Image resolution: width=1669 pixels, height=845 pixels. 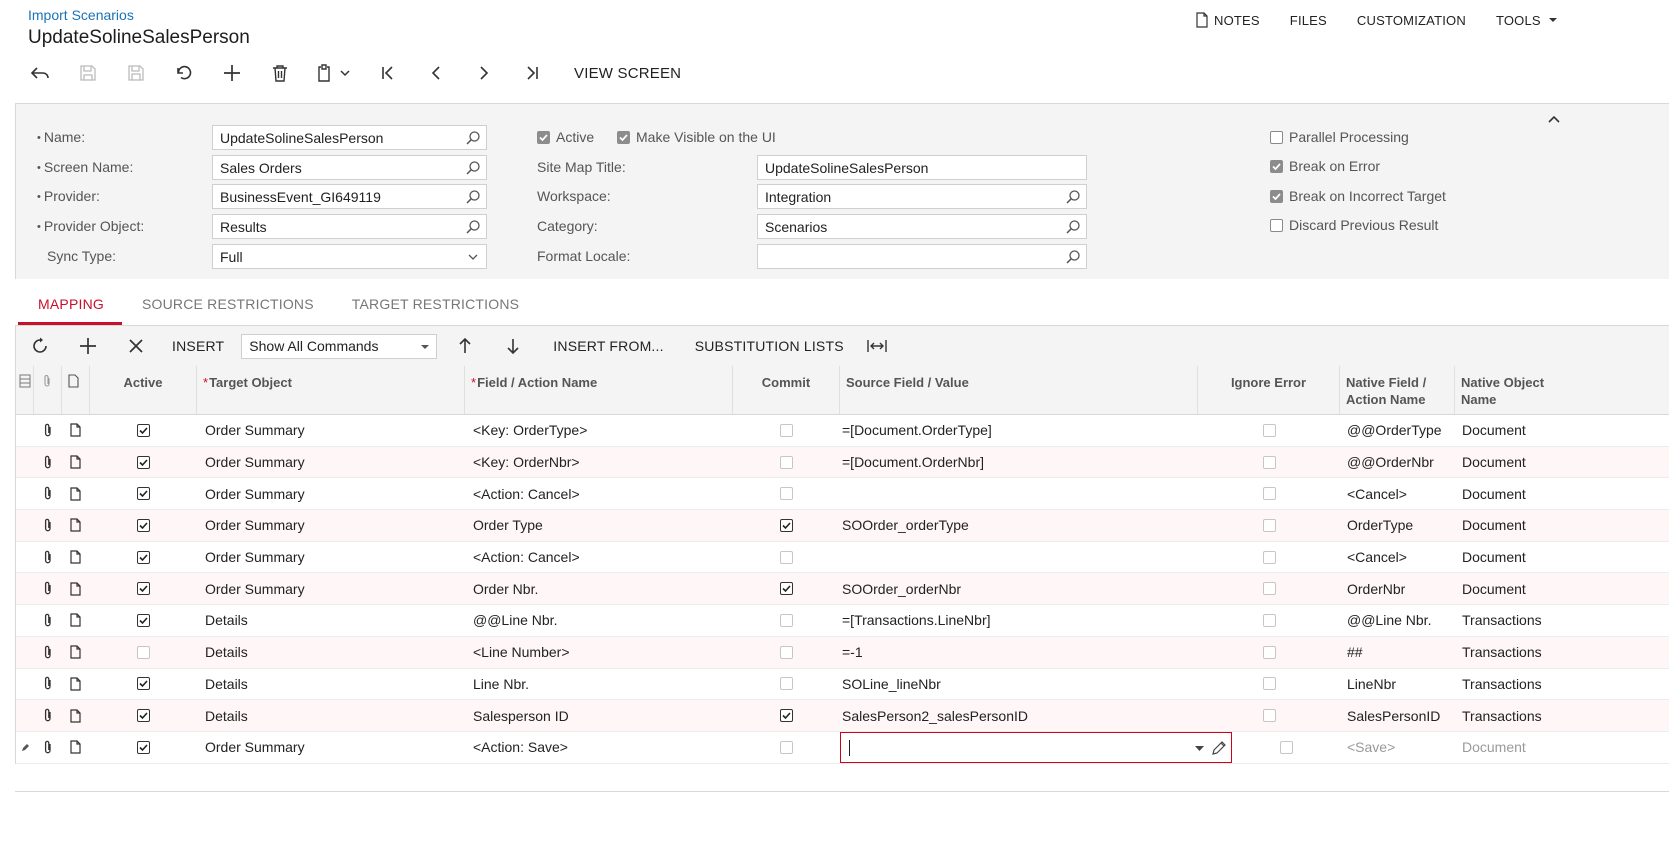 What do you see at coordinates (1019, 620) in the screenshot?
I see `source-field-cell: =[Transactions.LineNbr]` at bounding box center [1019, 620].